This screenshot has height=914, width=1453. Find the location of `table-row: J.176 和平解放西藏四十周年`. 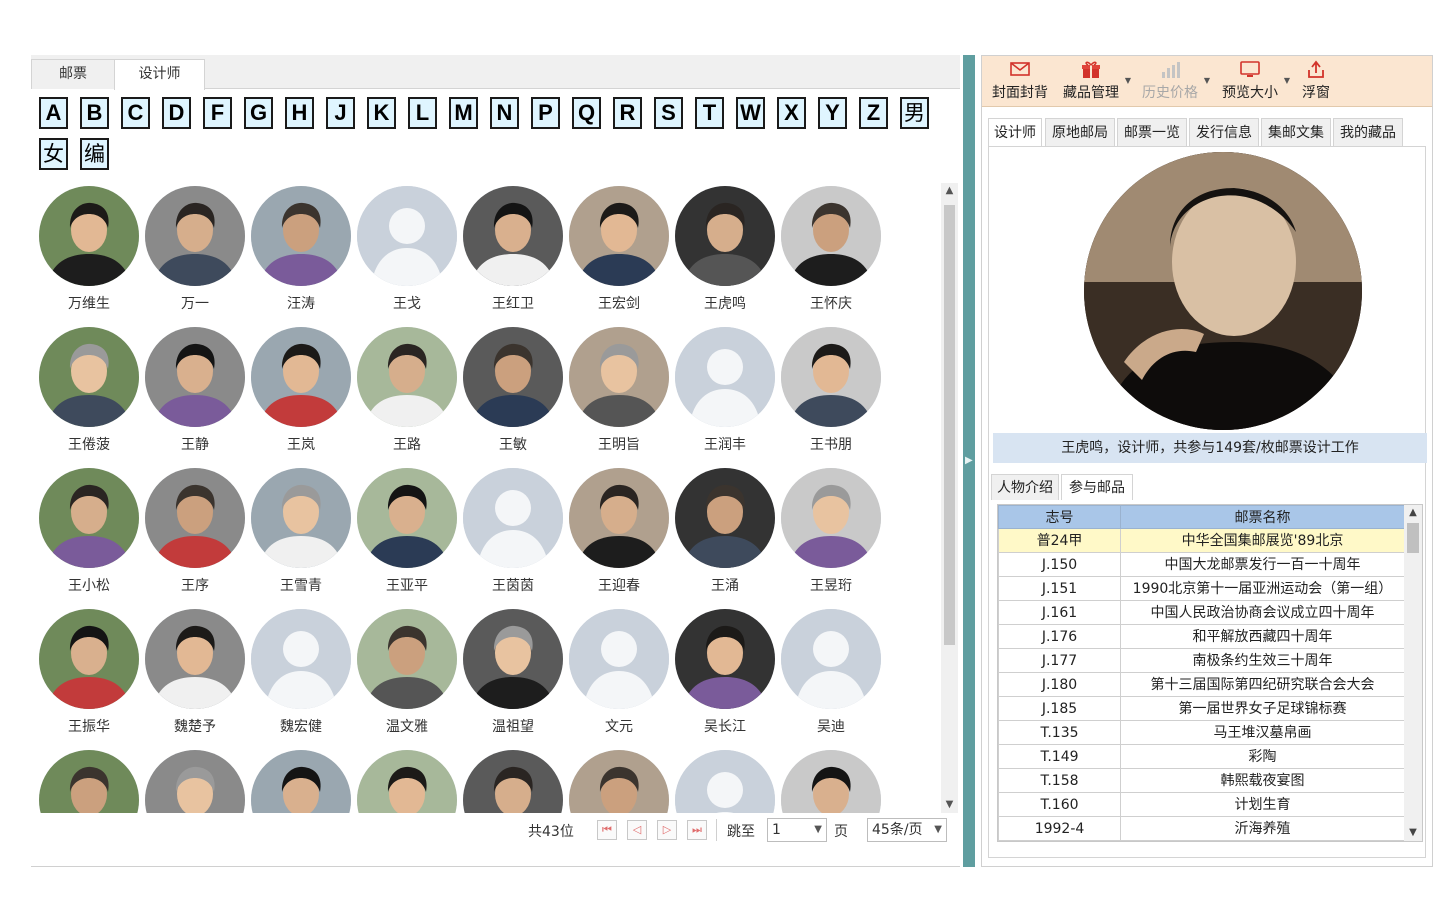

table-row: J.176 和平解放西藏四十周年 is located at coordinates (1201, 636).